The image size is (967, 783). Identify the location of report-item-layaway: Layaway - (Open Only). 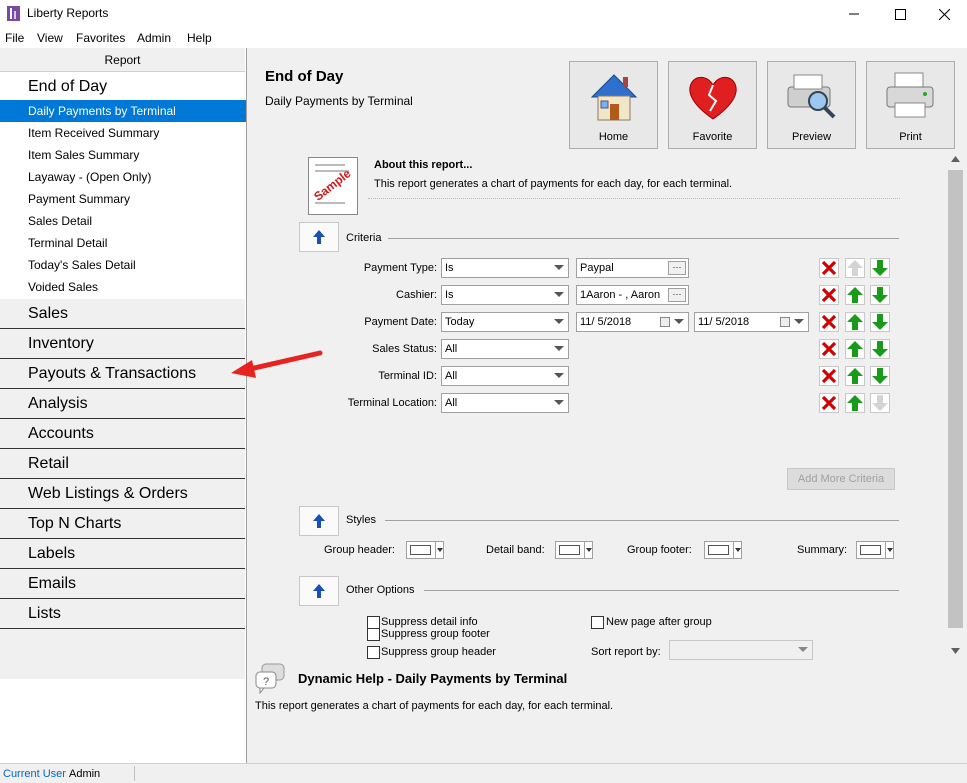
(123, 177).